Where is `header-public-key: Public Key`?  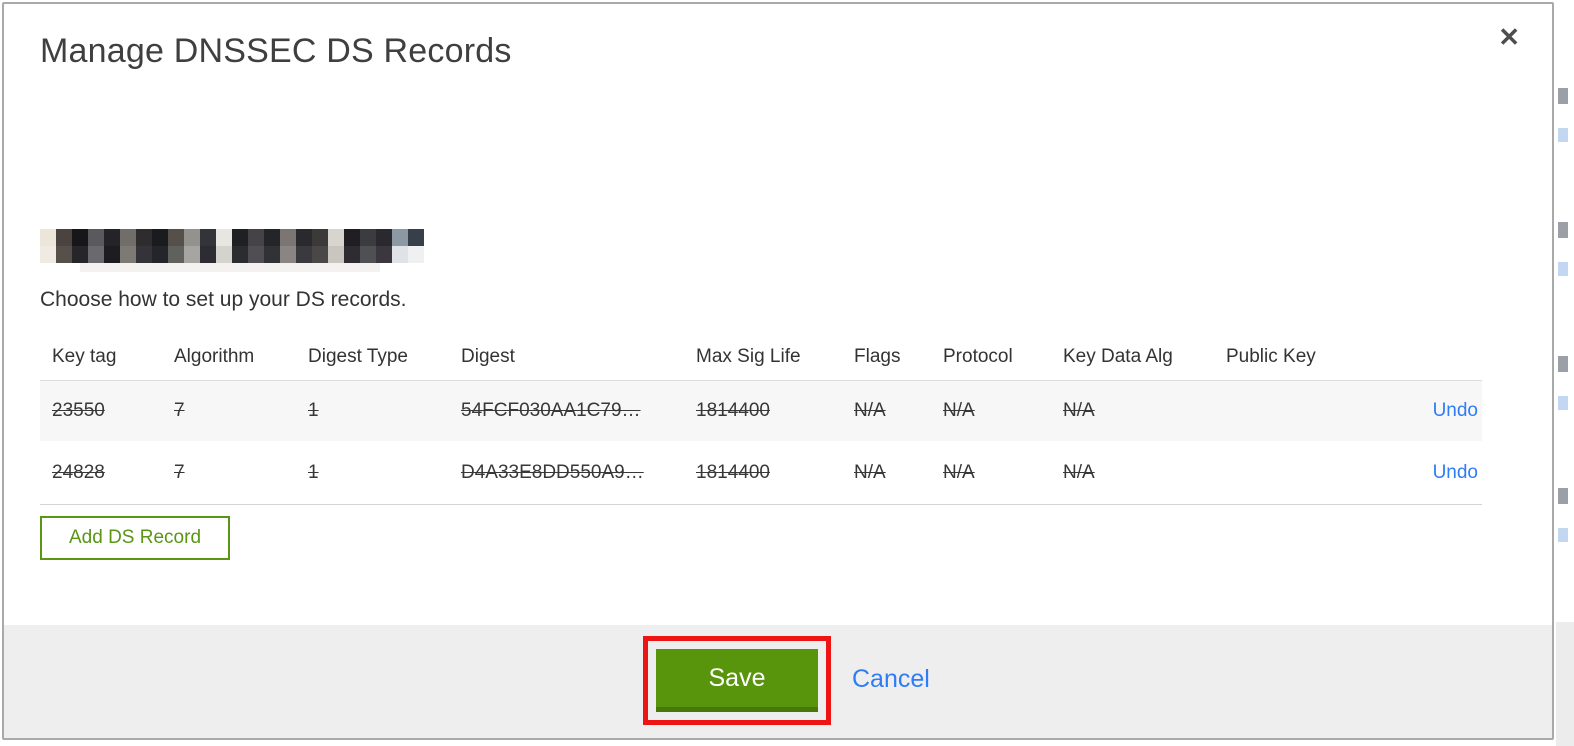
header-public-key: Public Key is located at coordinates (1271, 356).